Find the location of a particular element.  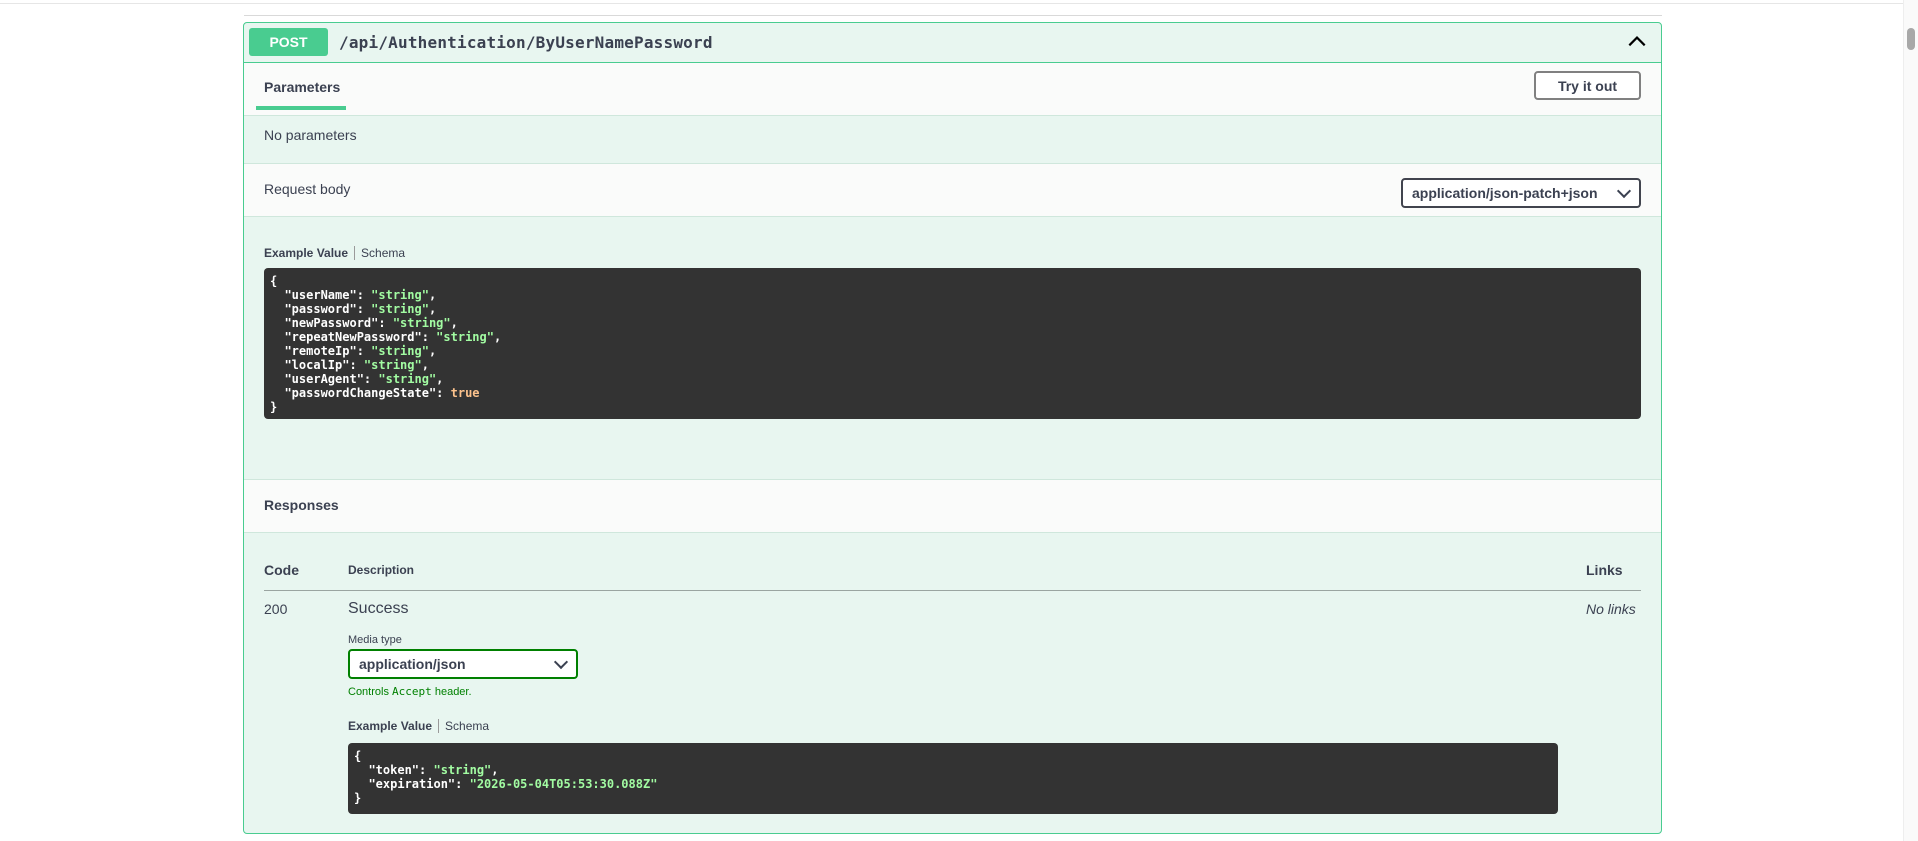

table-header-divider is located at coordinates (952, 590).